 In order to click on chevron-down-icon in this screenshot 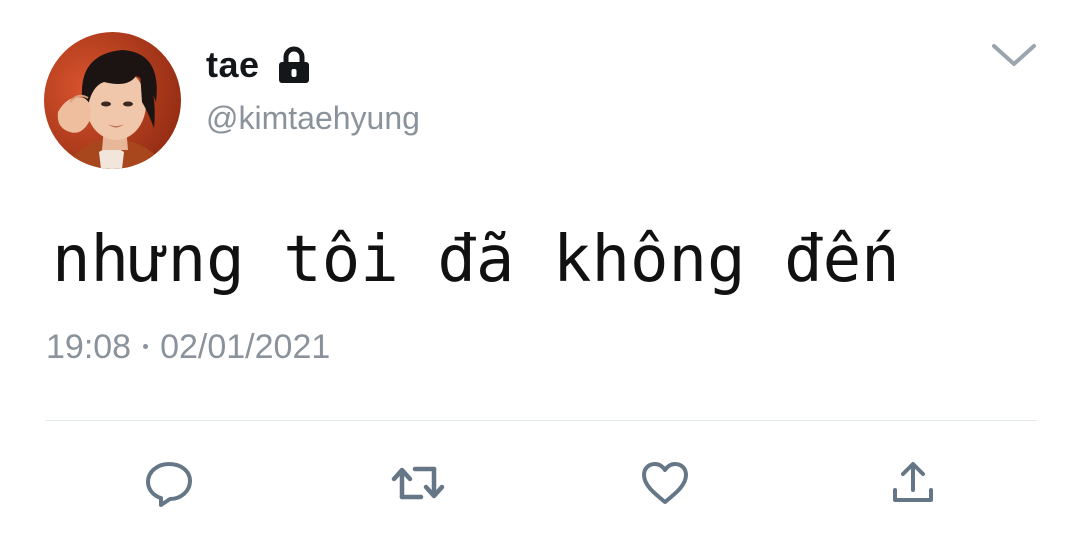, I will do `click(1014, 55)`.